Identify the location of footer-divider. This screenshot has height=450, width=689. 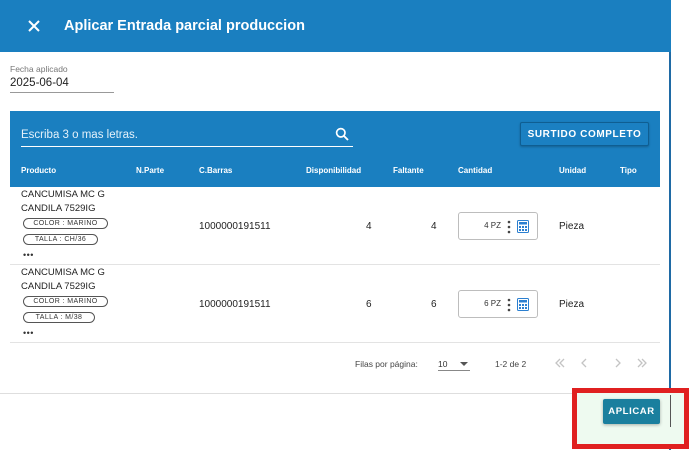
(335, 393).